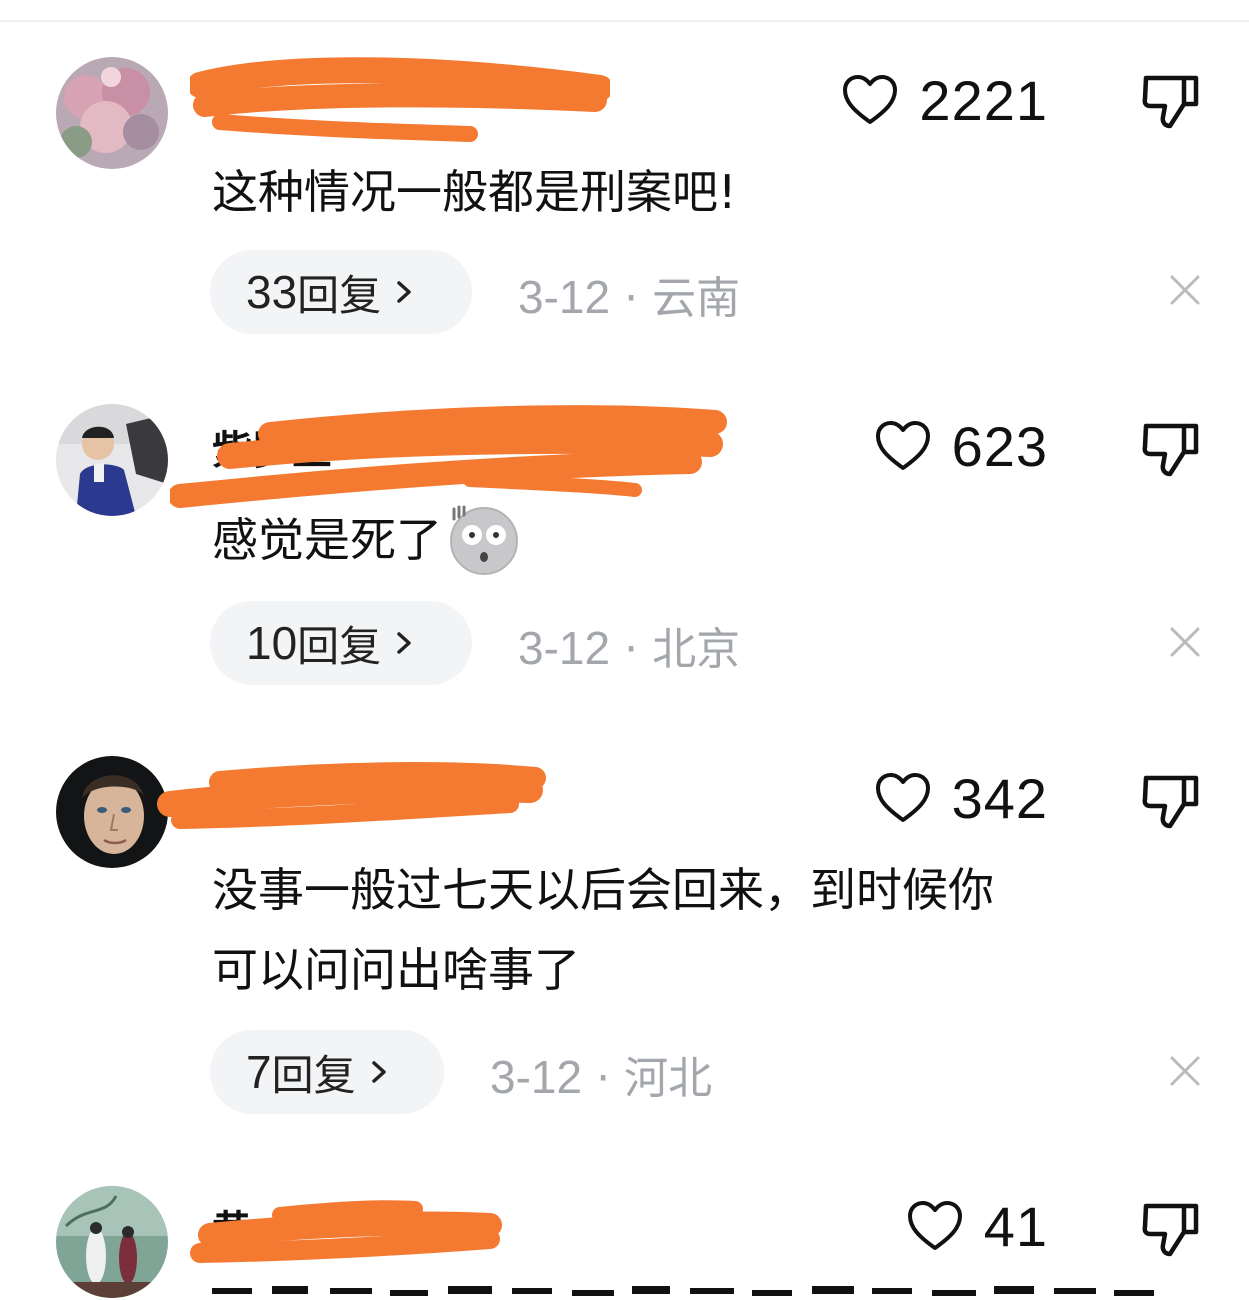 Image resolution: width=1249 pixels, height=1300 pixels. I want to click on reply-button: 33 回复, so click(341, 292).